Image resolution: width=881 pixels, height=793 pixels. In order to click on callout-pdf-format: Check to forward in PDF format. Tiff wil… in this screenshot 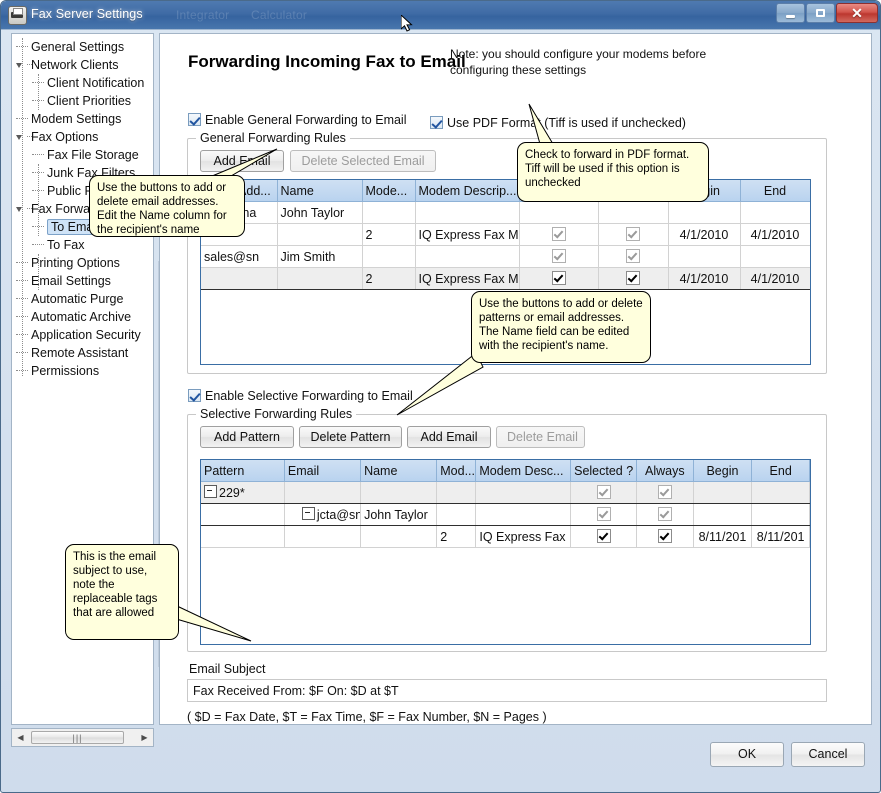, I will do `click(613, 172)`.